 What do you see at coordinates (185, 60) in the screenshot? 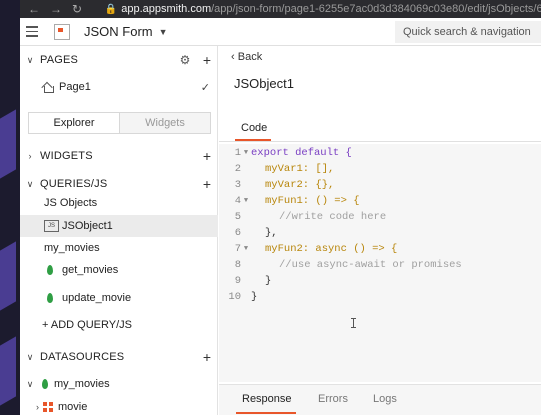
I see `gear-icon: ⚙` at bounding box center [185, 60].